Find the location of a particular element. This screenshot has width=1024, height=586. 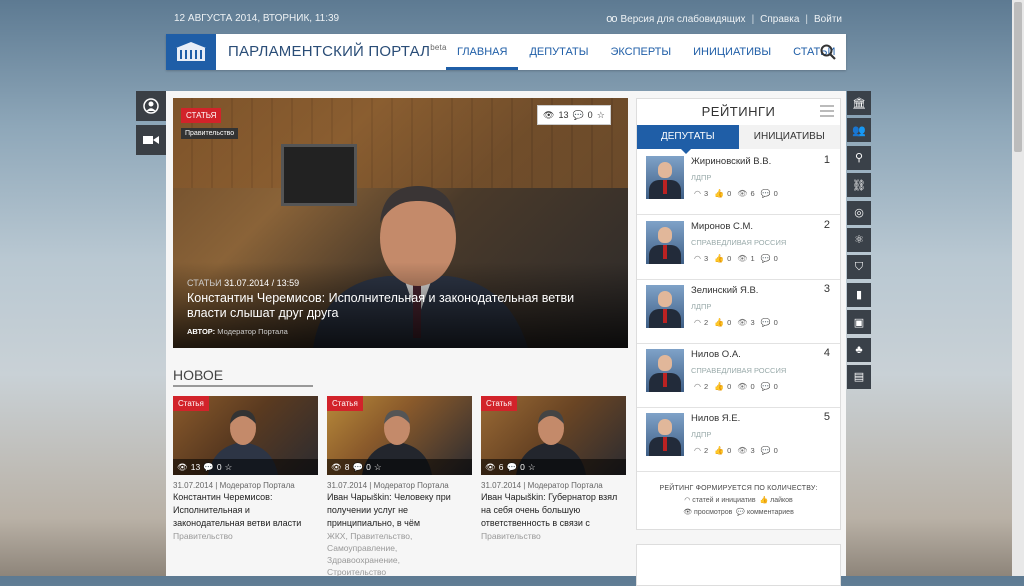

deputy-party: СПРАВЕДЛИВАЯ РОССИЯ is located at coordinates (739, 242).